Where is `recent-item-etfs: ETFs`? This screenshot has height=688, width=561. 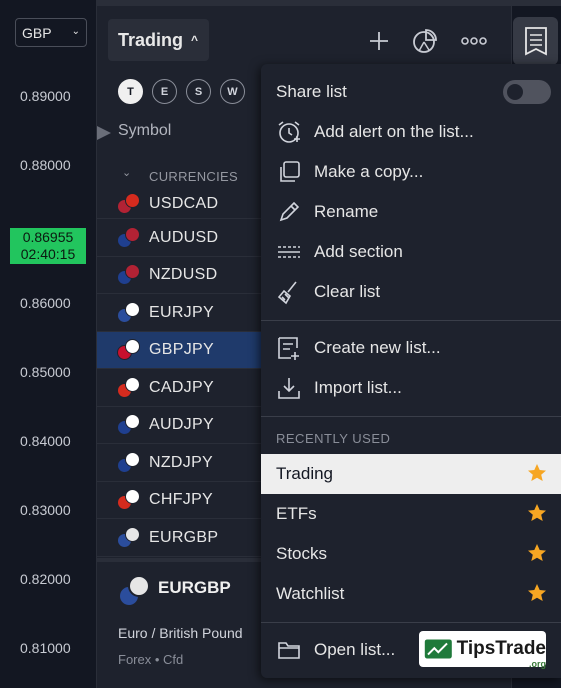
recent-item-etfs: ETFs is located at coordinates (411, 514).